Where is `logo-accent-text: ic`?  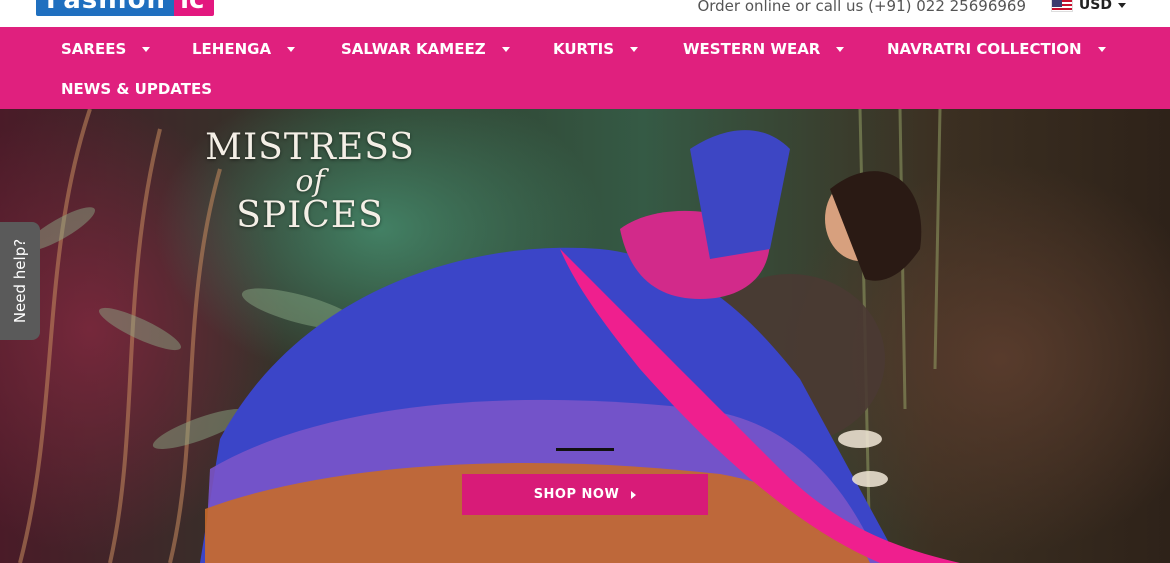 logo-accent-text: ic is located at coordinates (194, 8).